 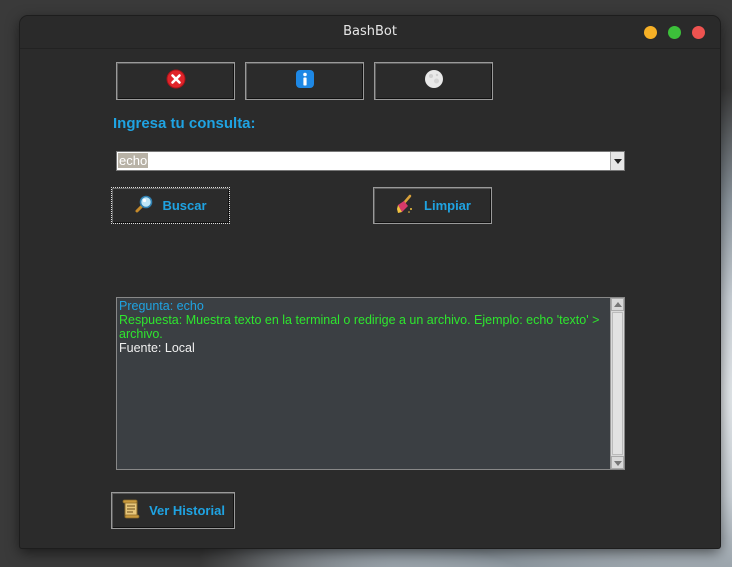 I want to click on scroll-up-icon, so click(x=617, y=304).